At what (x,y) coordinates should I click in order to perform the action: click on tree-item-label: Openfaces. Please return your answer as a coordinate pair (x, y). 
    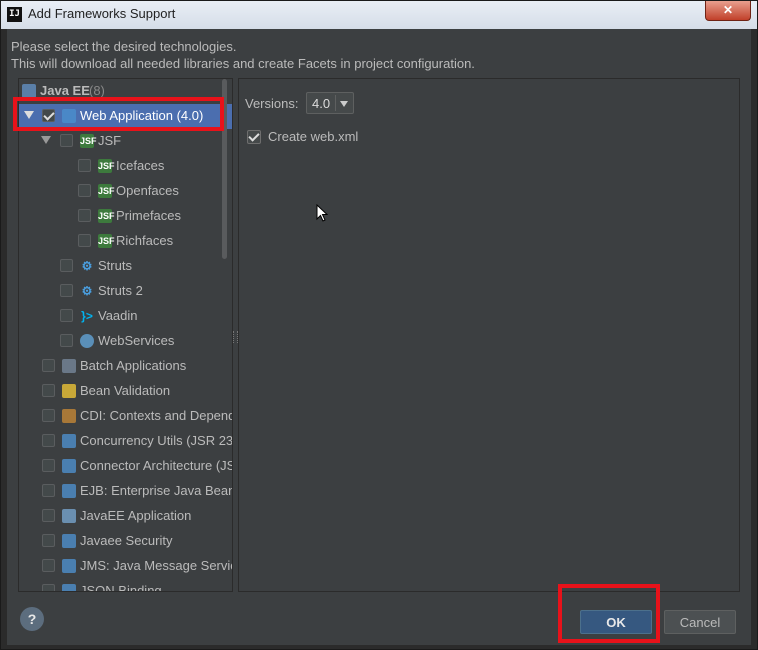
    Looking at the image, I should click on (147, 190).